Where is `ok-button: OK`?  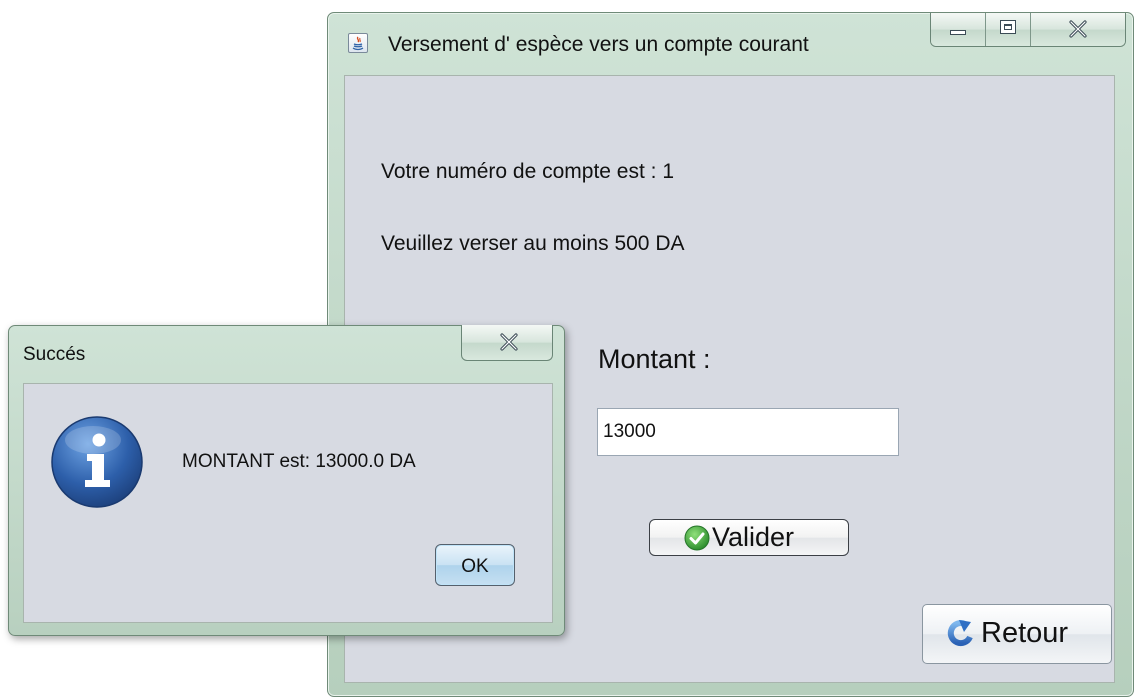 ok-button: OK is located at coordinates (475, 565).